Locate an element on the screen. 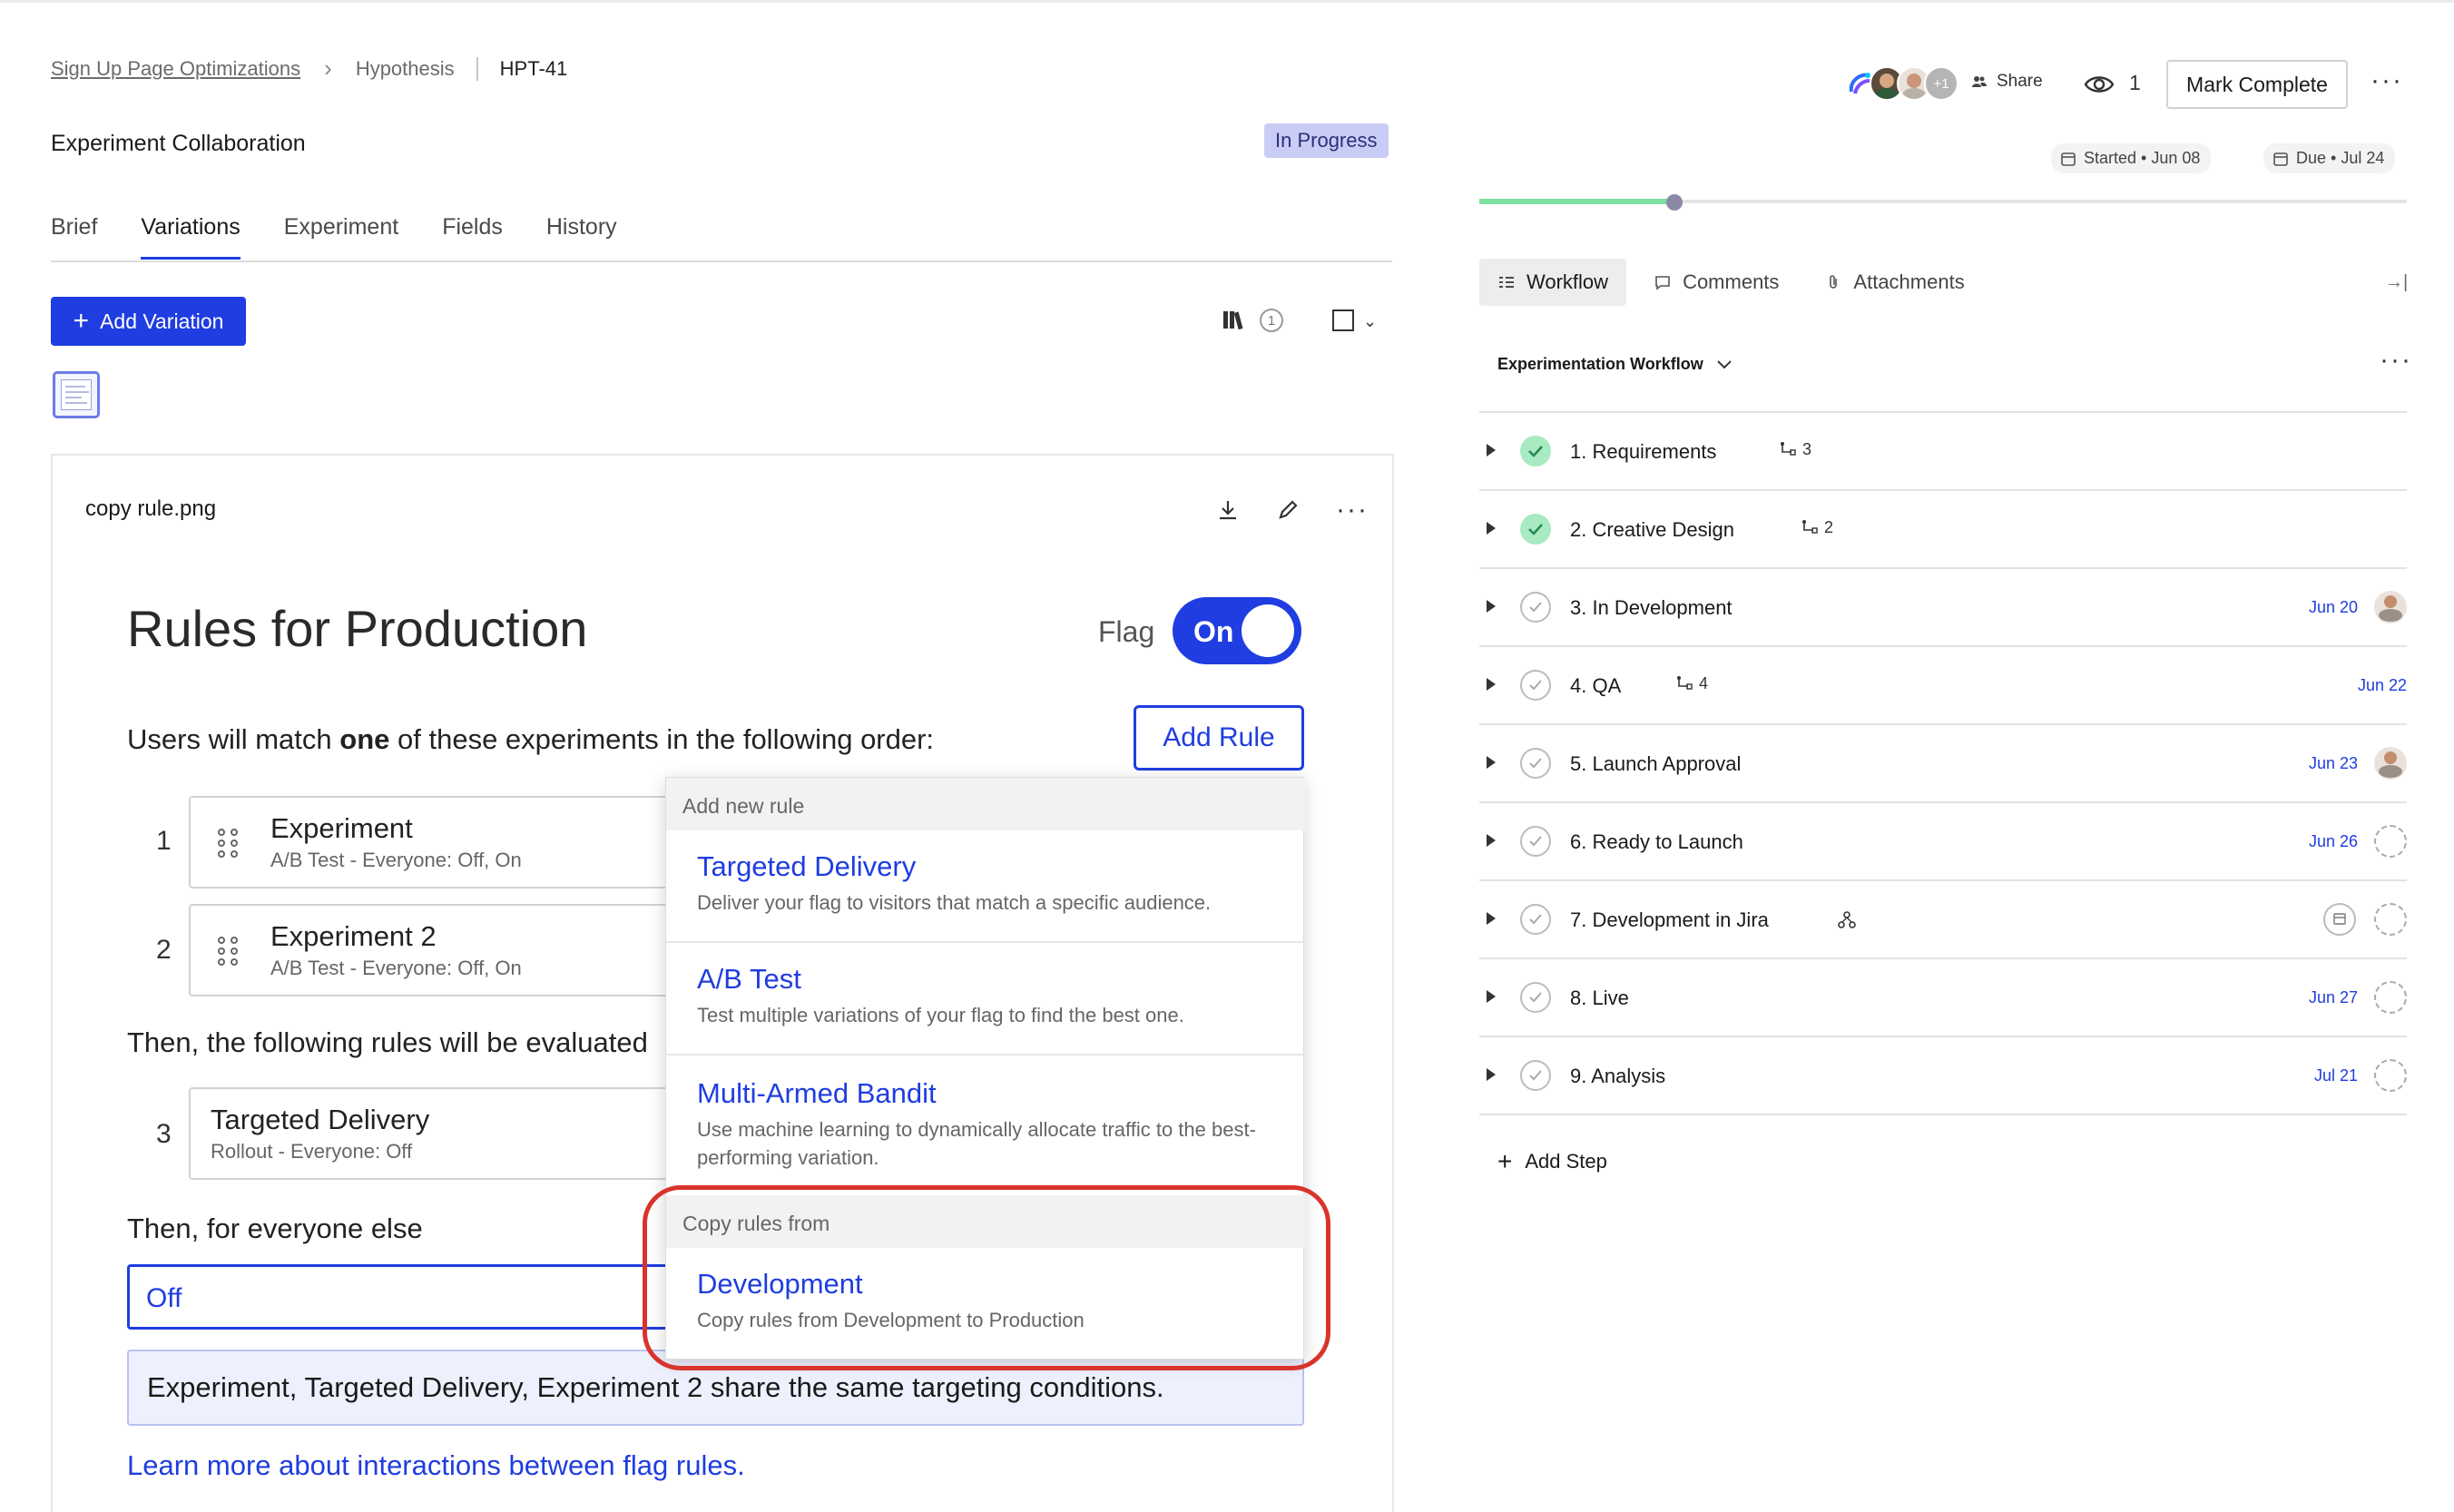 Image resolution: width=2454 pixels, height=1512 pixels. variation-thumbnail is located at coordinates (76, 394).